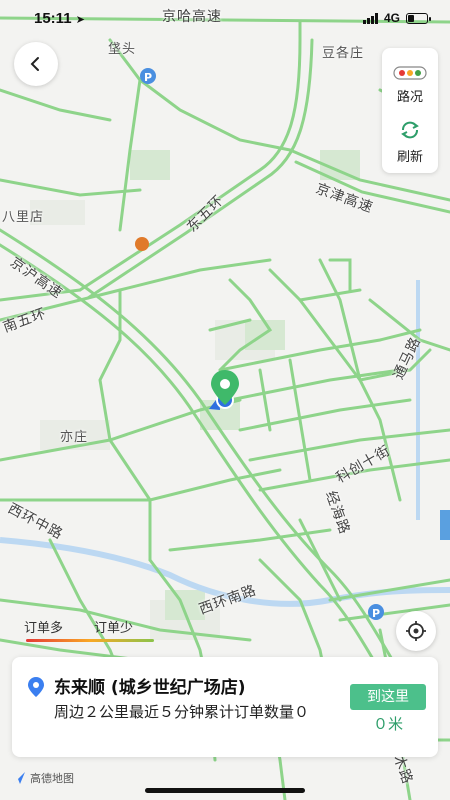 Image resolution: width=450 pixels, height=800 pixels. Describe the element at coordinates (225, 790) in the screenshot. I see `home-indicator` at that location.